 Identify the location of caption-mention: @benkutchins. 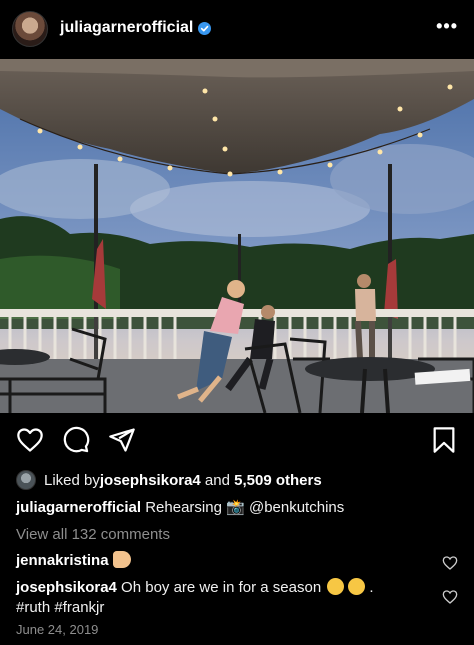
(294, 507).